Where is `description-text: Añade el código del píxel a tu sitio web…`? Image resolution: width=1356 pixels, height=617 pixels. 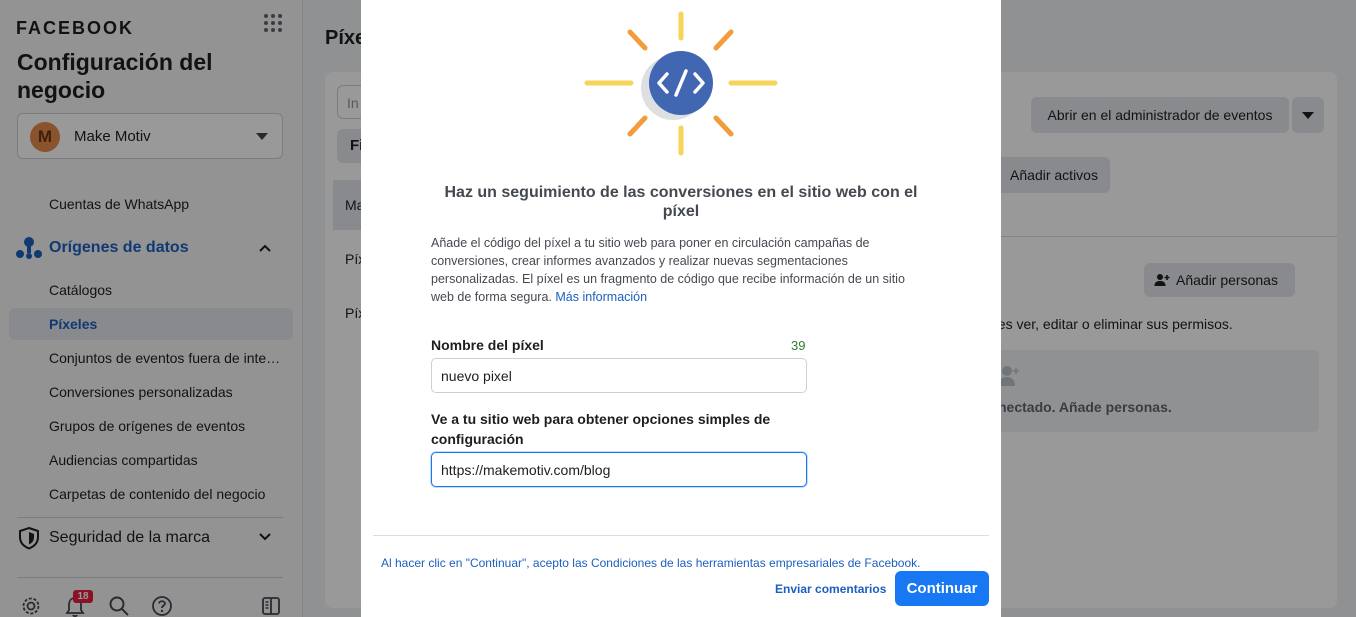 description-text: Añade el código del píxel a tu sitio web… is located at coordinates (668, 270).